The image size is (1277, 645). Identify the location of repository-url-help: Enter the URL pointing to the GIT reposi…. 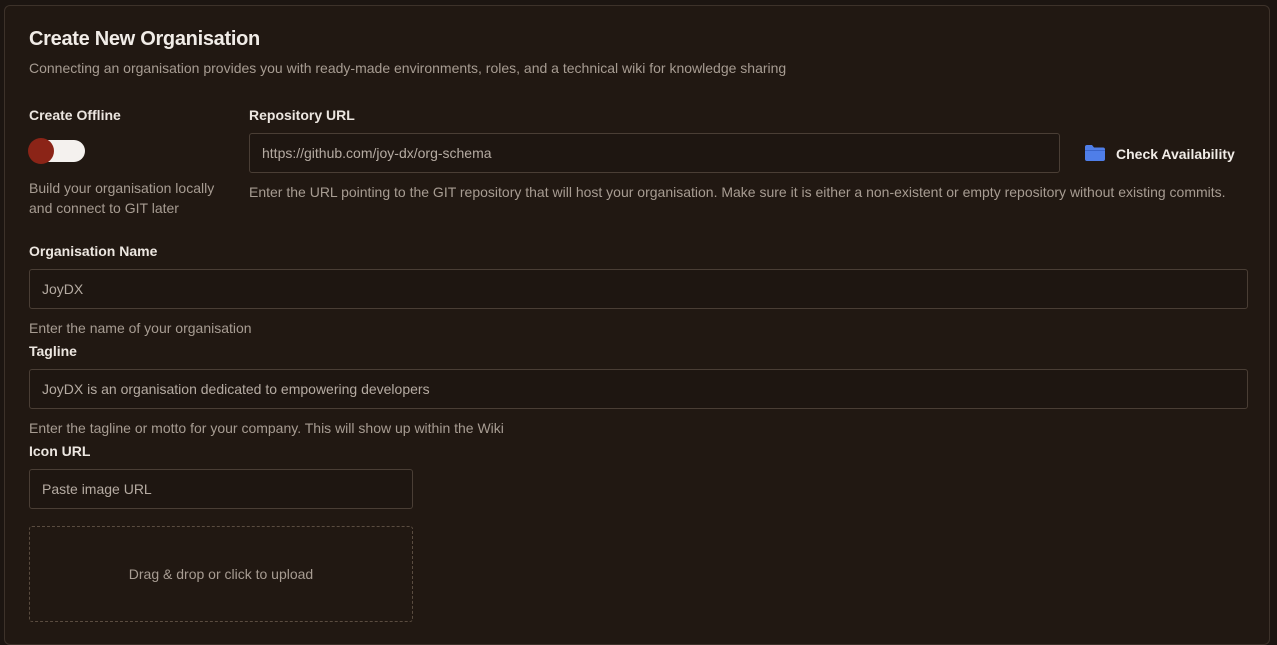
(737, 192).